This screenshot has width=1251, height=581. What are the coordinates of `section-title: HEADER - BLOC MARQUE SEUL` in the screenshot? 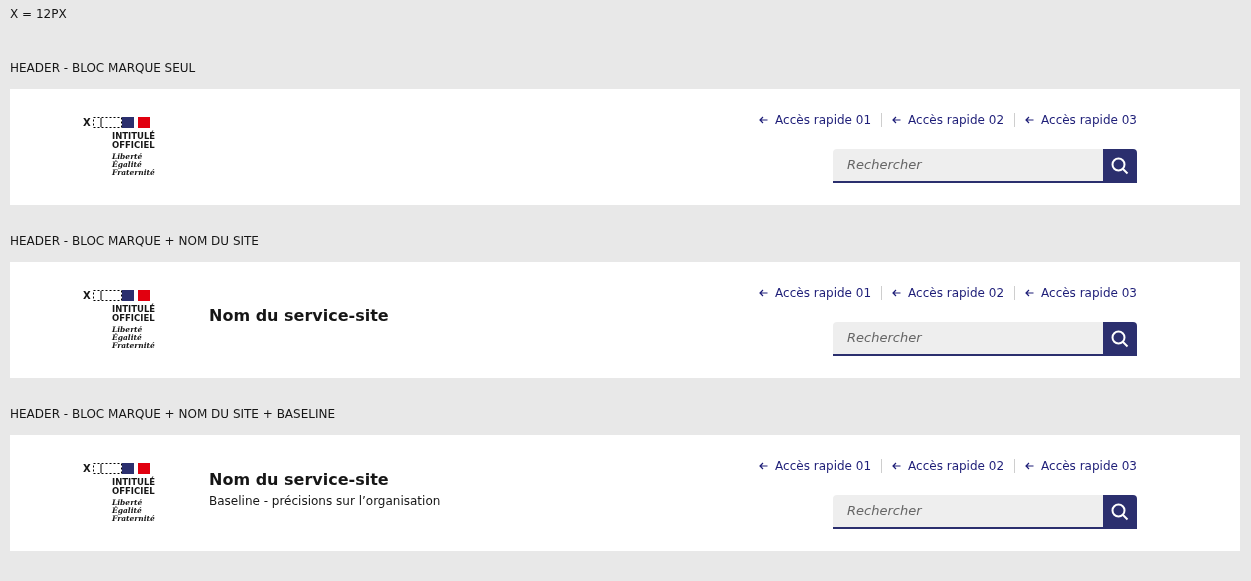 It's located at (103, 68).